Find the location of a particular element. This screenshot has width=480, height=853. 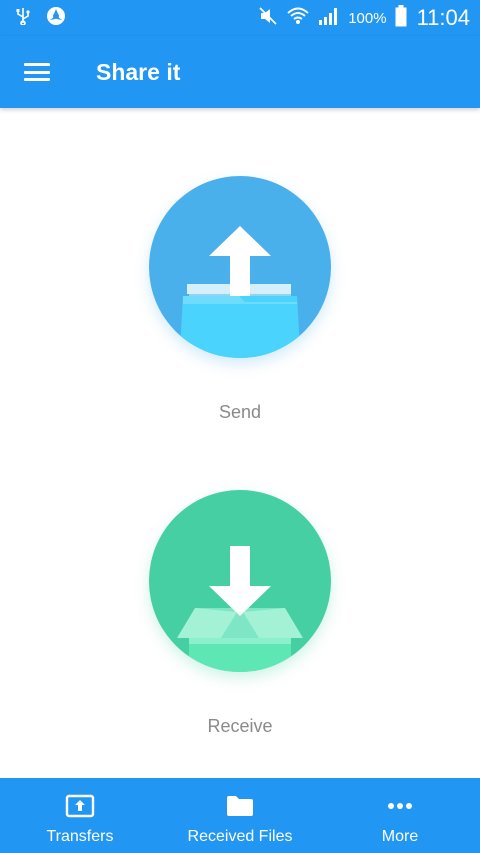

menu-icon is located at coordinates (37, 72).